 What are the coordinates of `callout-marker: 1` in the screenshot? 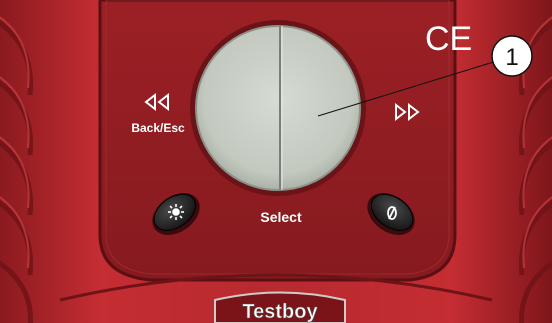 It's located at (512, 56).